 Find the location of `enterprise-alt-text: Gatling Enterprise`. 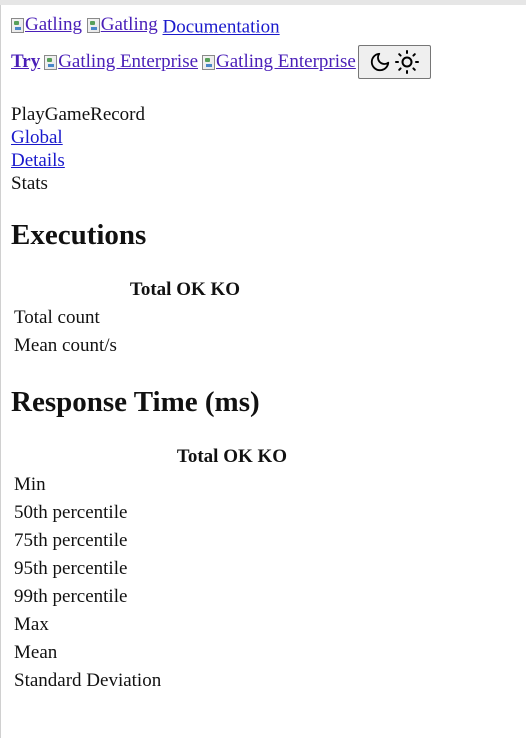

enterprise-alt-text: Gatling Enterprise is located at coordinates (128, 61).